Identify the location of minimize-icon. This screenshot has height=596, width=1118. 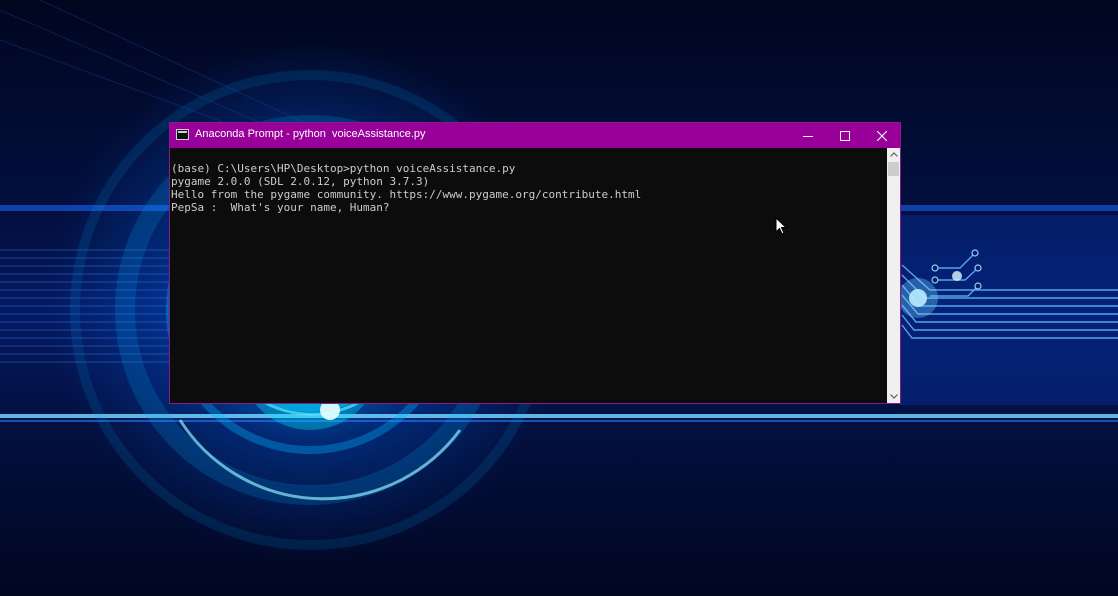
(807, 136).